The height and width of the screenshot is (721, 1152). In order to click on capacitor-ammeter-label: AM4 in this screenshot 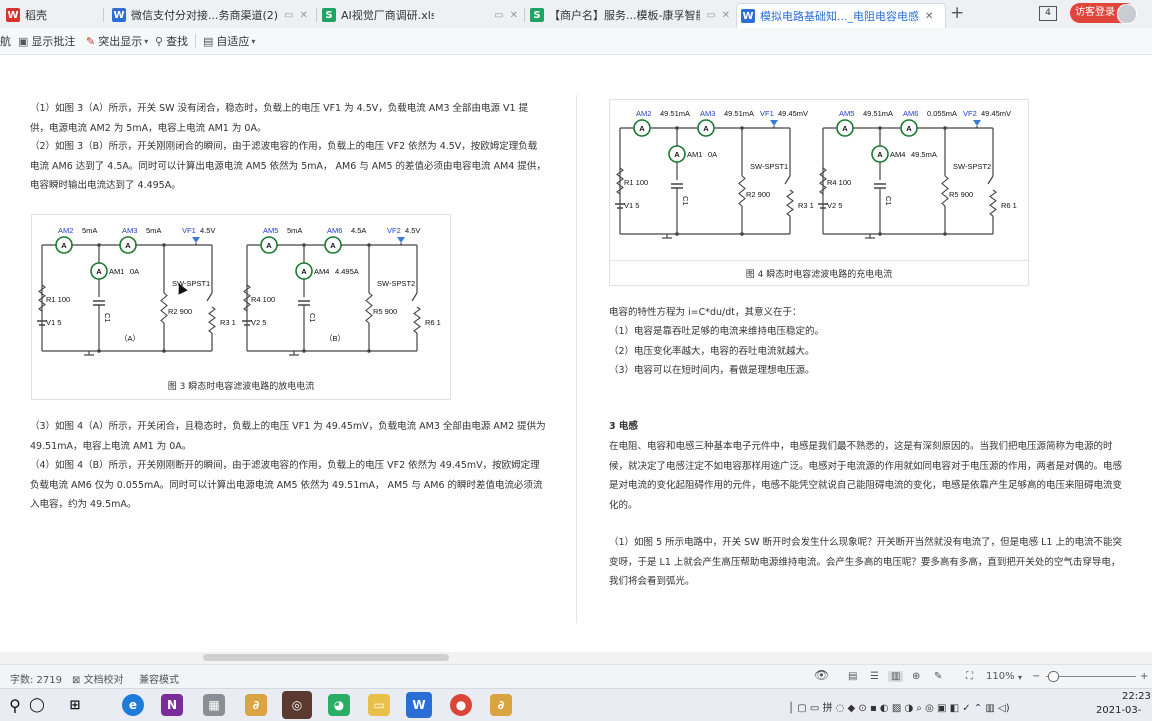, I will do `click(897, 154)`.